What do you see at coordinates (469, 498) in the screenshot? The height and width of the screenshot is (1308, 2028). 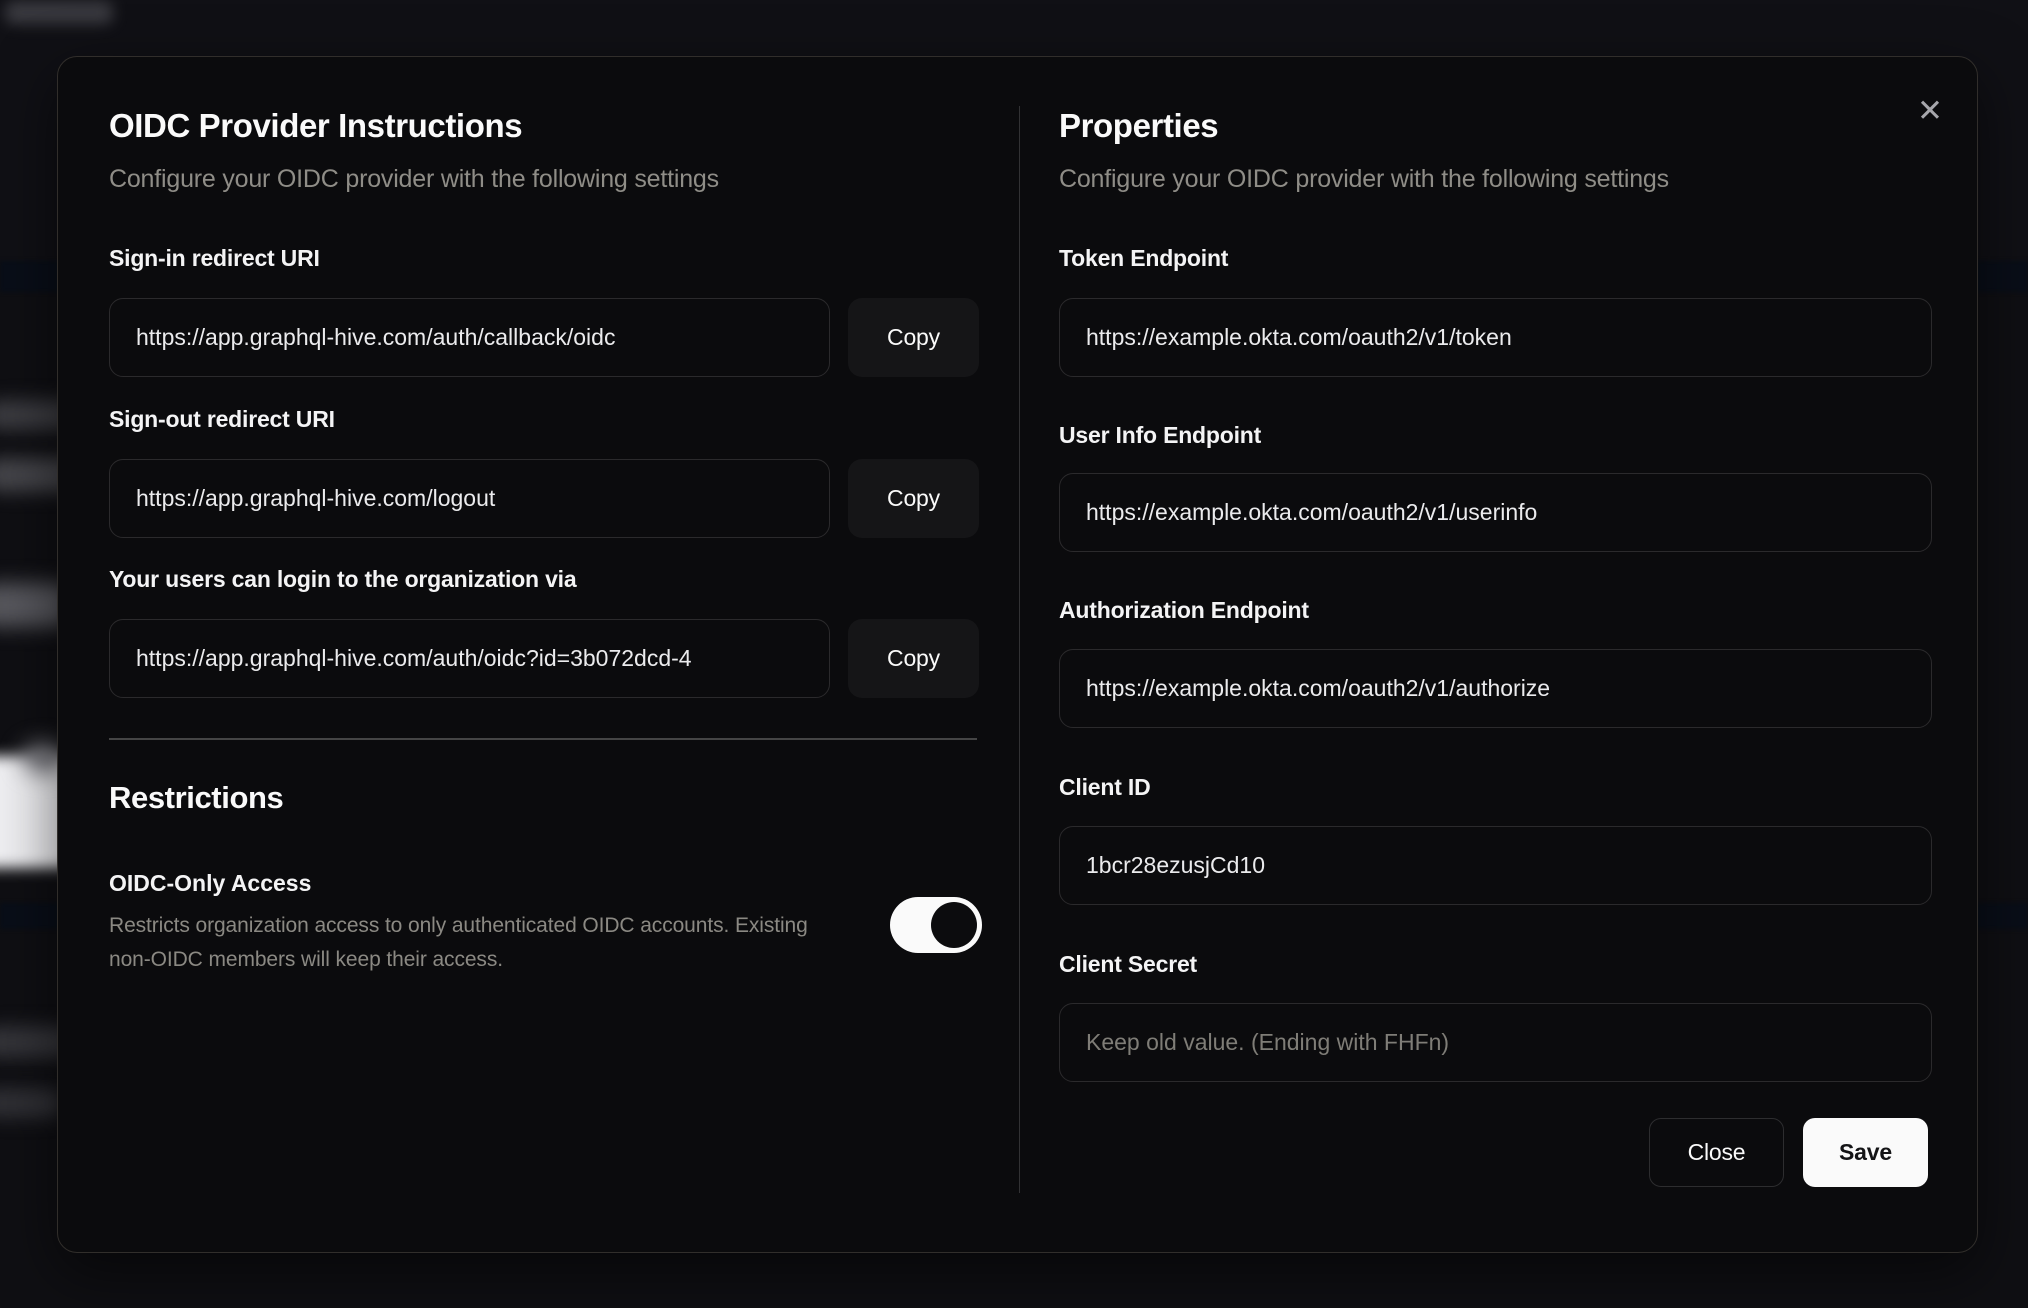 I see `sign-out-redirect-input` at bounding box center [469, 498].